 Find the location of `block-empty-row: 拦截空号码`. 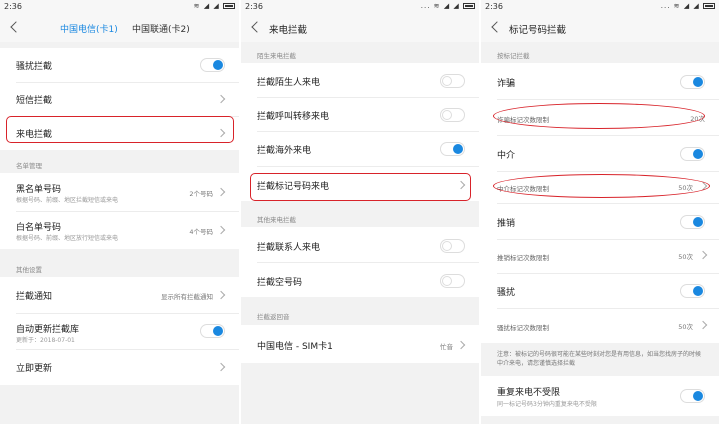

block-empty-row: 拦截空号码 is located at coordinates (360, 279).